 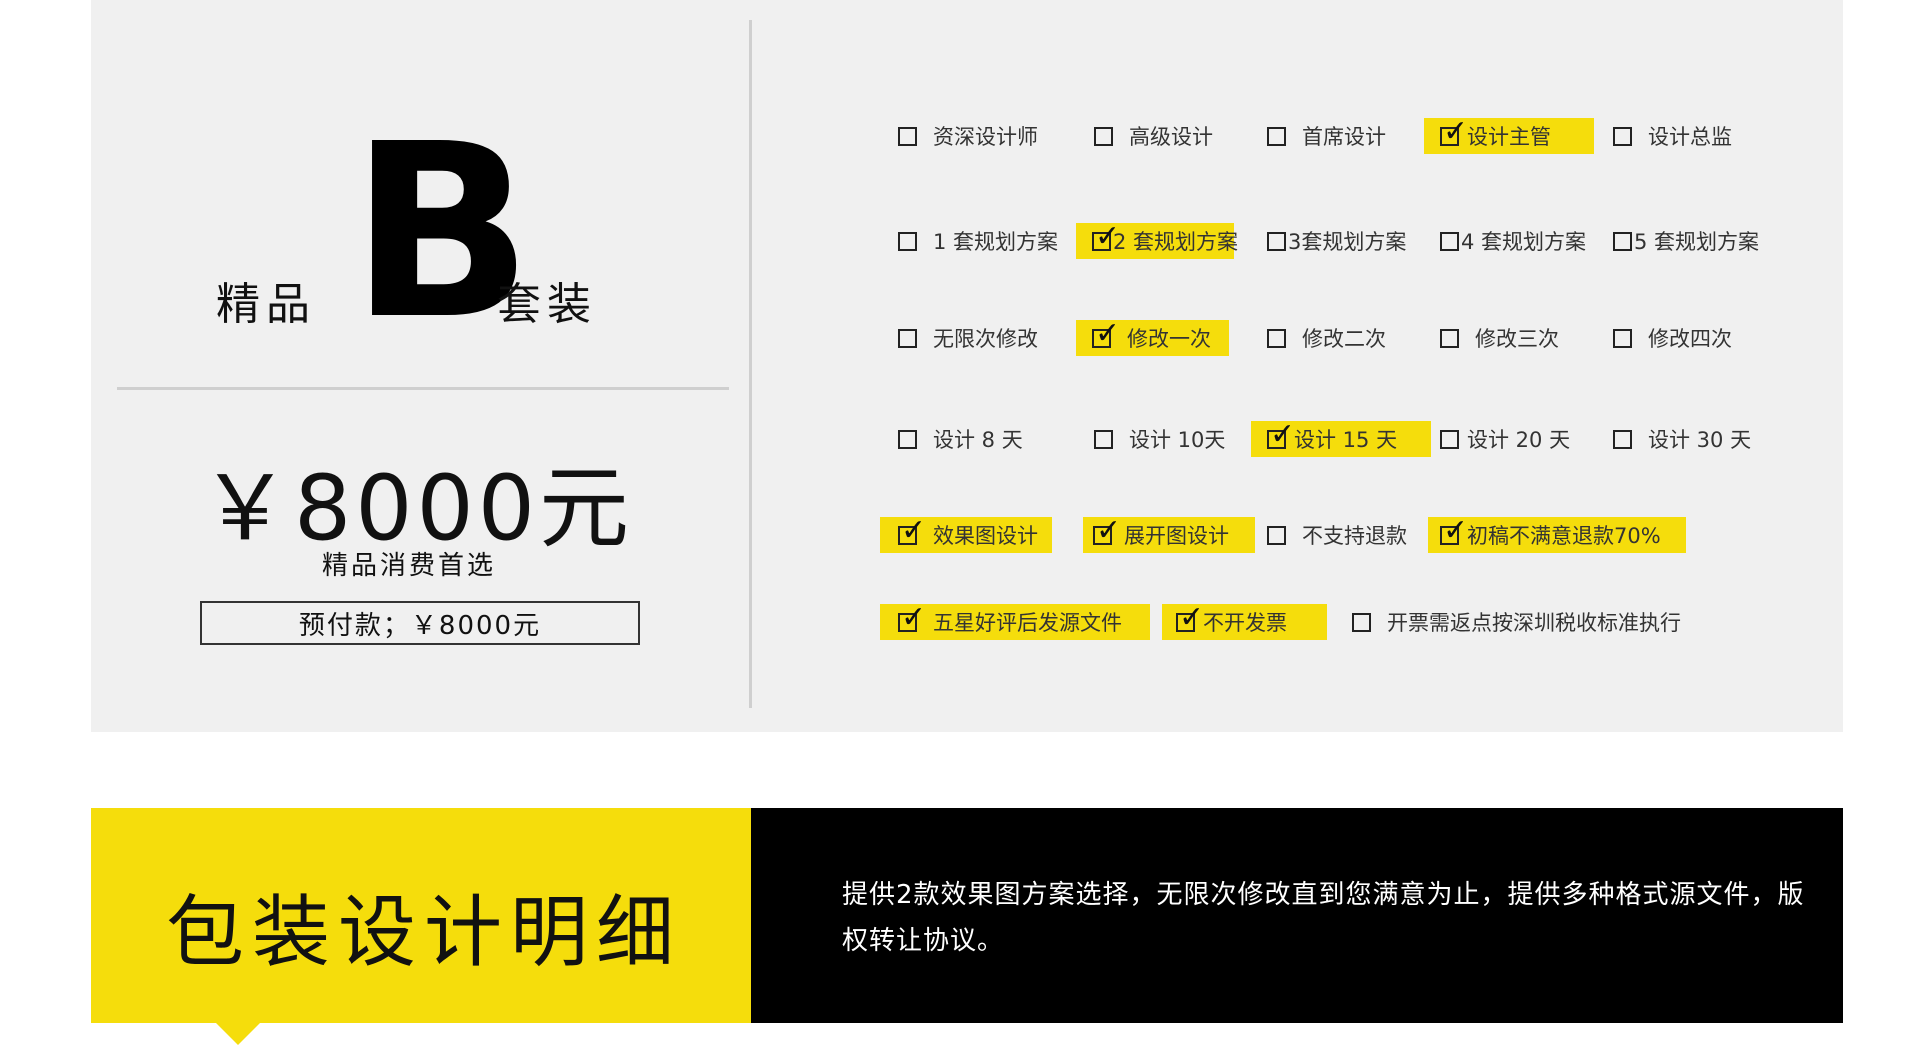 I want to click on option-revise-once: ✓ 修改一次, so click(x=1152, y=337).